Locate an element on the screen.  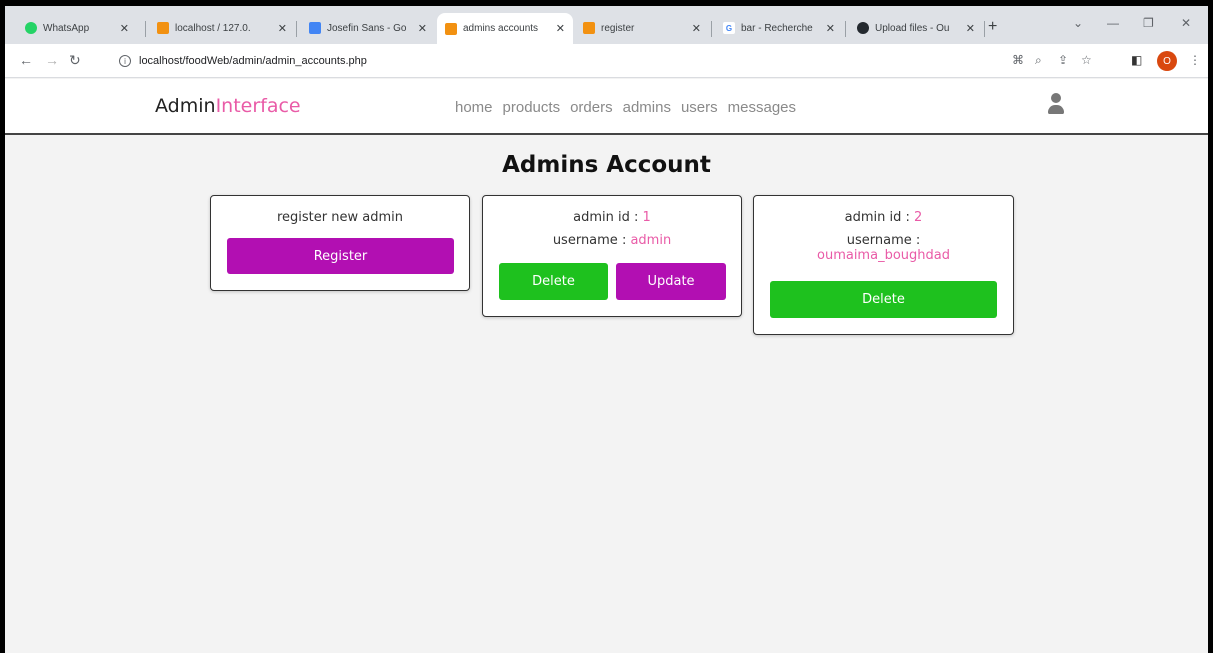
tab-title: bar - Recherche is located at coordinates (777, 28).